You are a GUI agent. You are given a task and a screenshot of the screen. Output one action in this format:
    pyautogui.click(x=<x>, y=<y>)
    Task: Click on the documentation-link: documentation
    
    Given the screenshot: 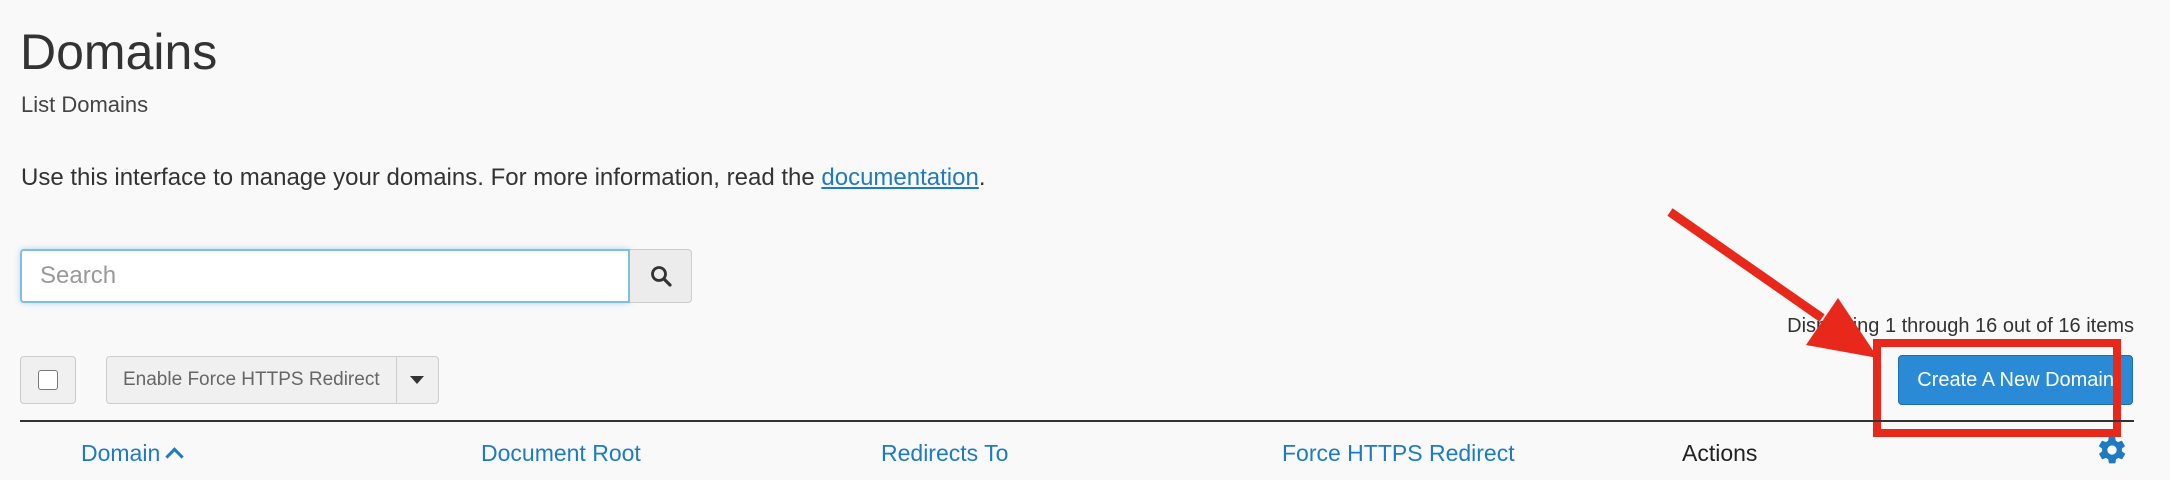 What is the action you would take?
    pyautogui.click(x=899, y=177)
    